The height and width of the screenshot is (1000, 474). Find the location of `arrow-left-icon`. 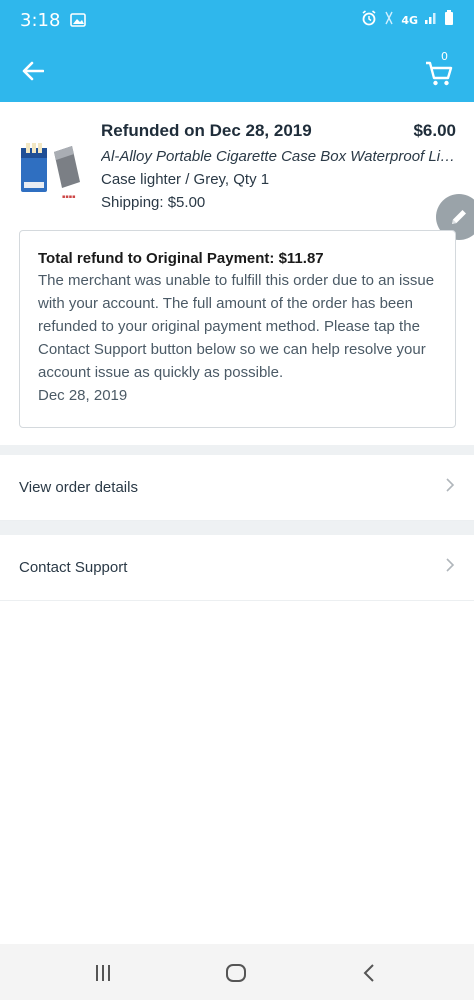

arrow-left-icon is located at coordinates (33, 71).